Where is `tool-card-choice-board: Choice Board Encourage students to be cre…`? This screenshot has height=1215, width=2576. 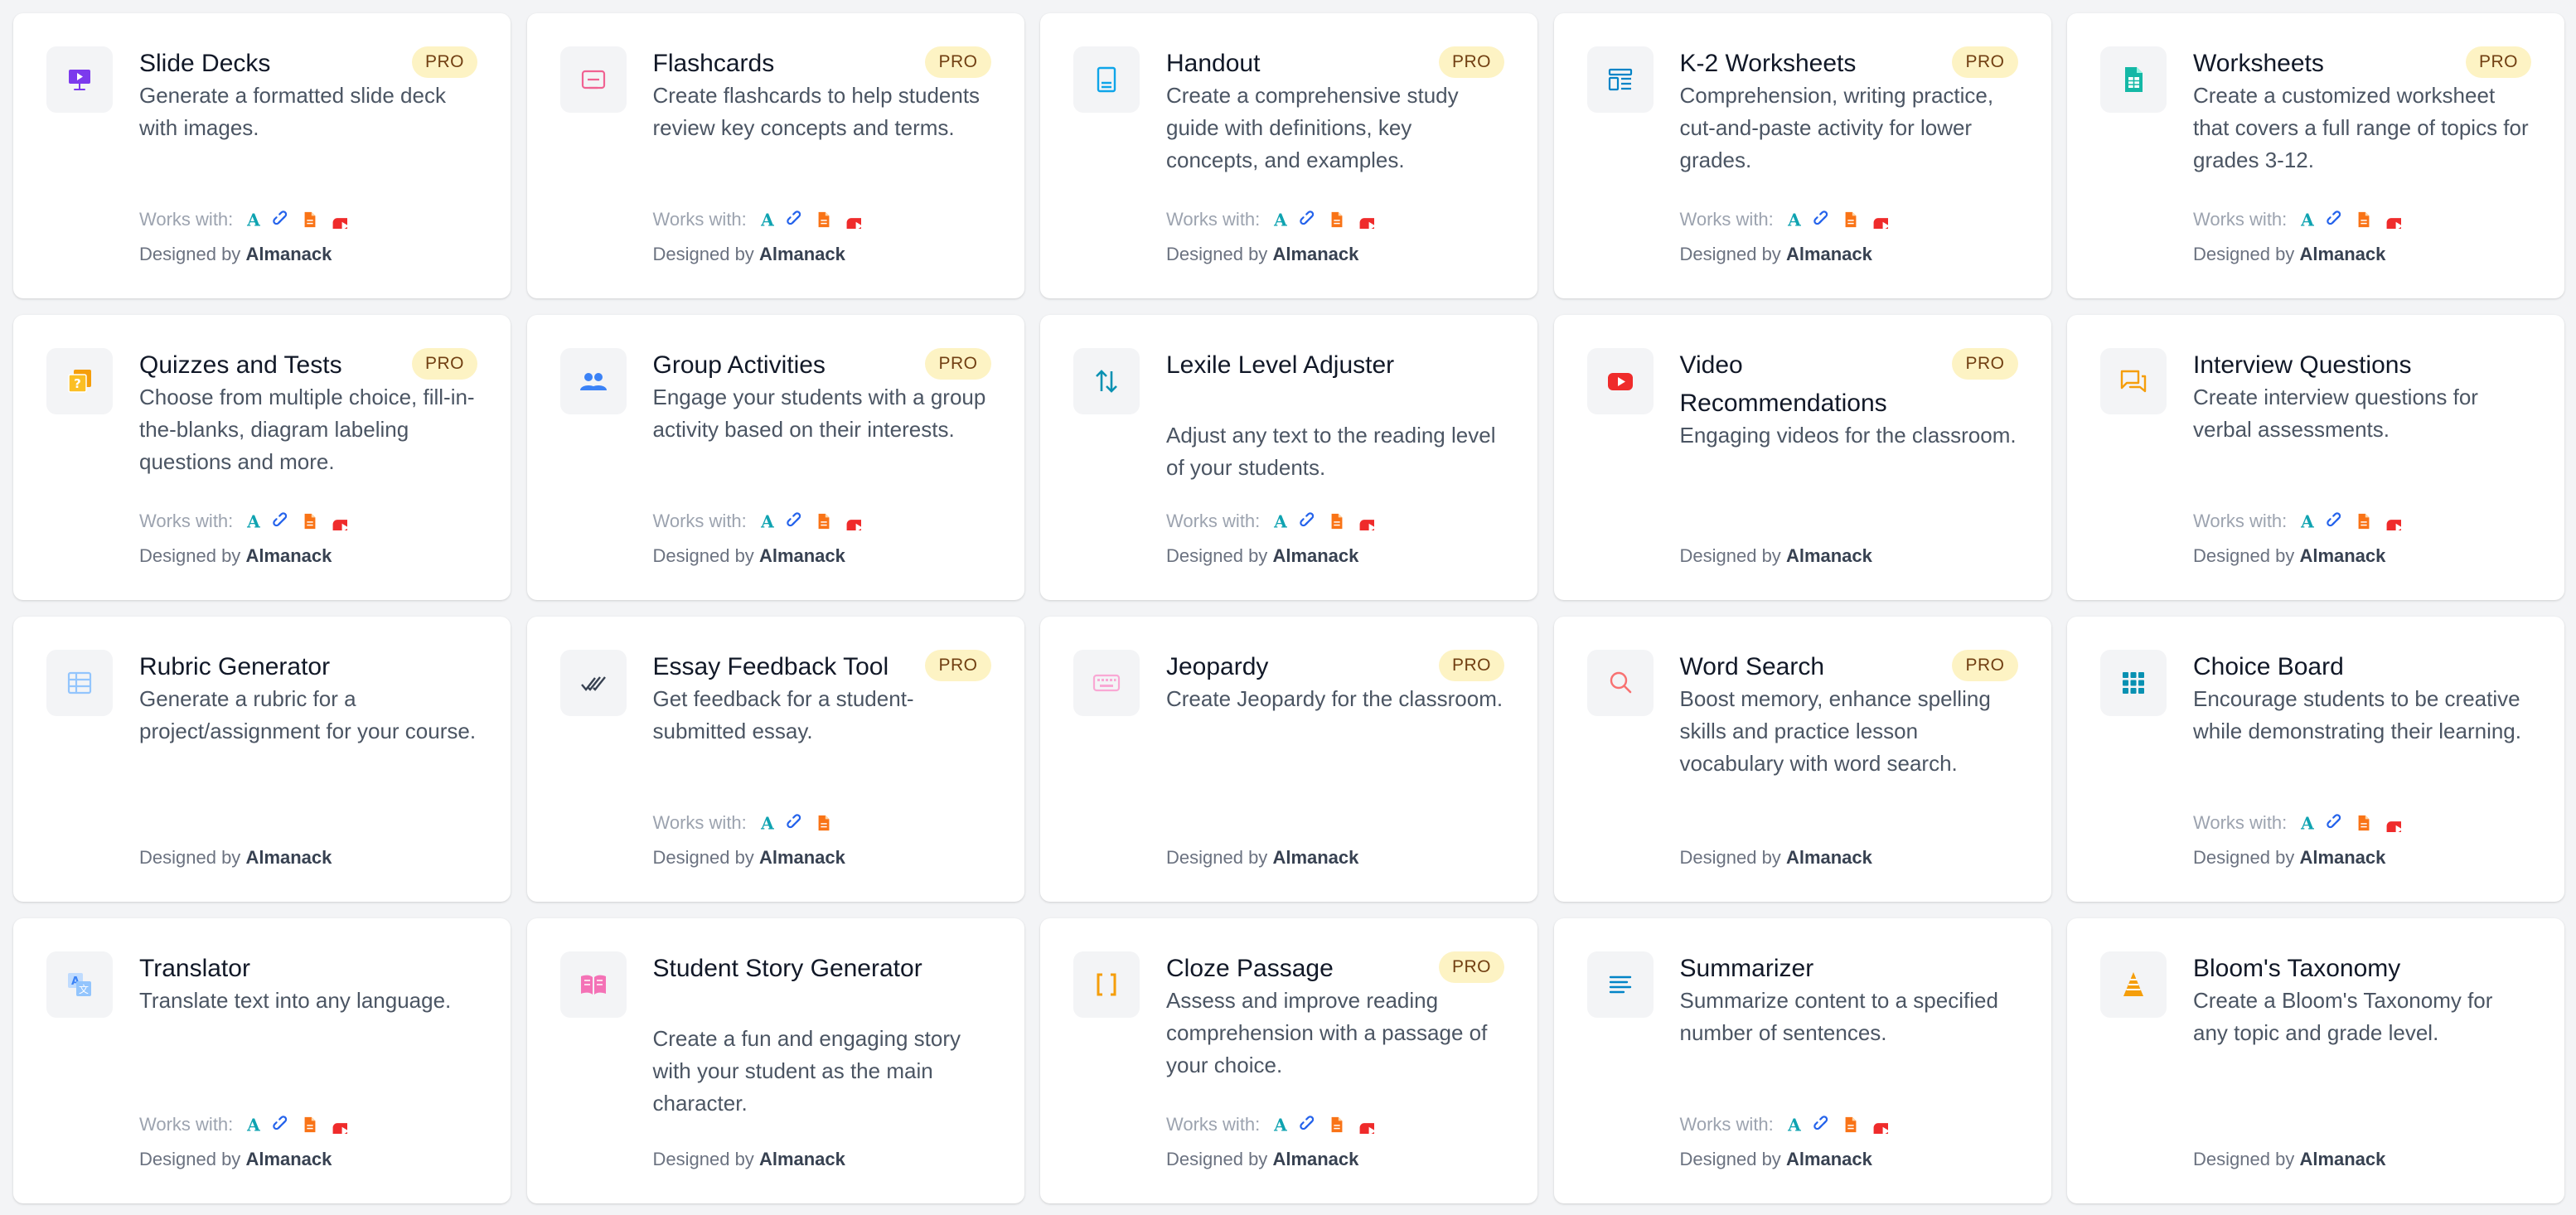 tool-card-choice-board: Choice Board Encourage students to be cre… is located at coordinates (2315, 759).